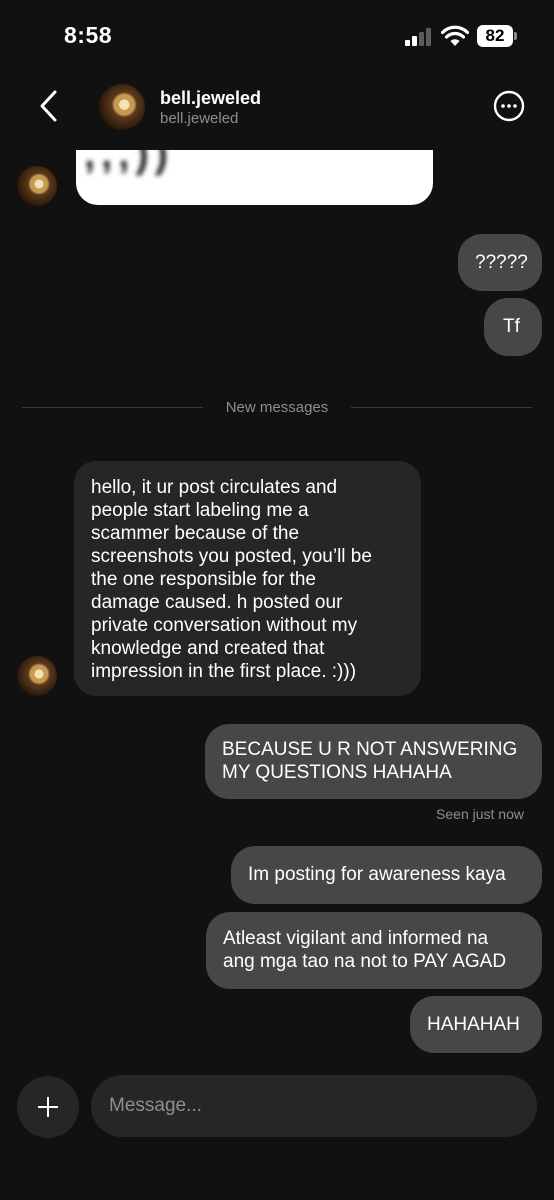 This screenshot has width=554, height=1200. I want to click on contact-avatar, so click(122, 107).